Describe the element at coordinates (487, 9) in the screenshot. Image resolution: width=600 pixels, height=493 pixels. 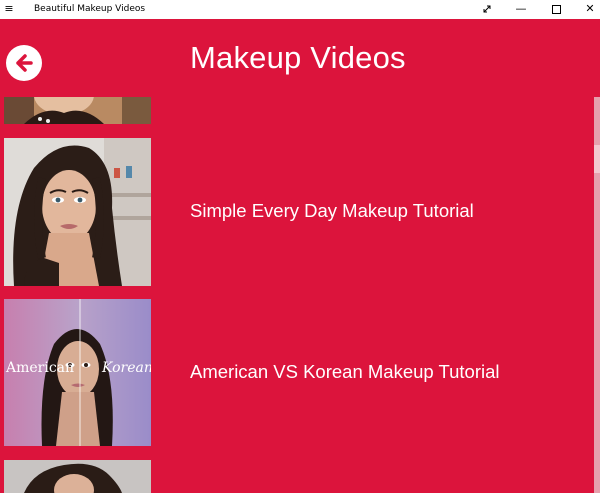
I see `expand-icon` at that location.